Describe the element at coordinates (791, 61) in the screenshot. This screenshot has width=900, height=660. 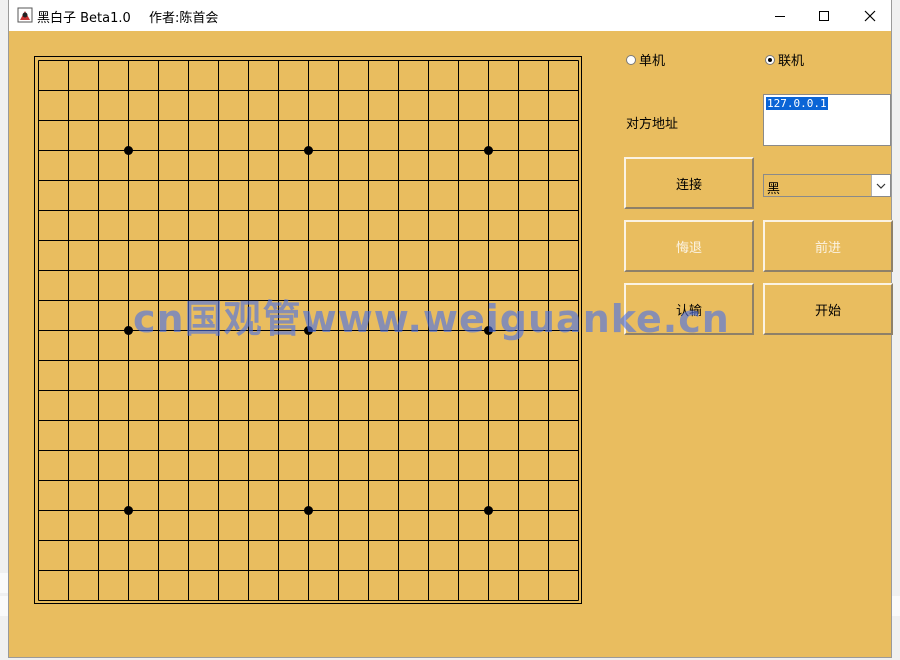
I see `mode-online-label: 联机` at that location.